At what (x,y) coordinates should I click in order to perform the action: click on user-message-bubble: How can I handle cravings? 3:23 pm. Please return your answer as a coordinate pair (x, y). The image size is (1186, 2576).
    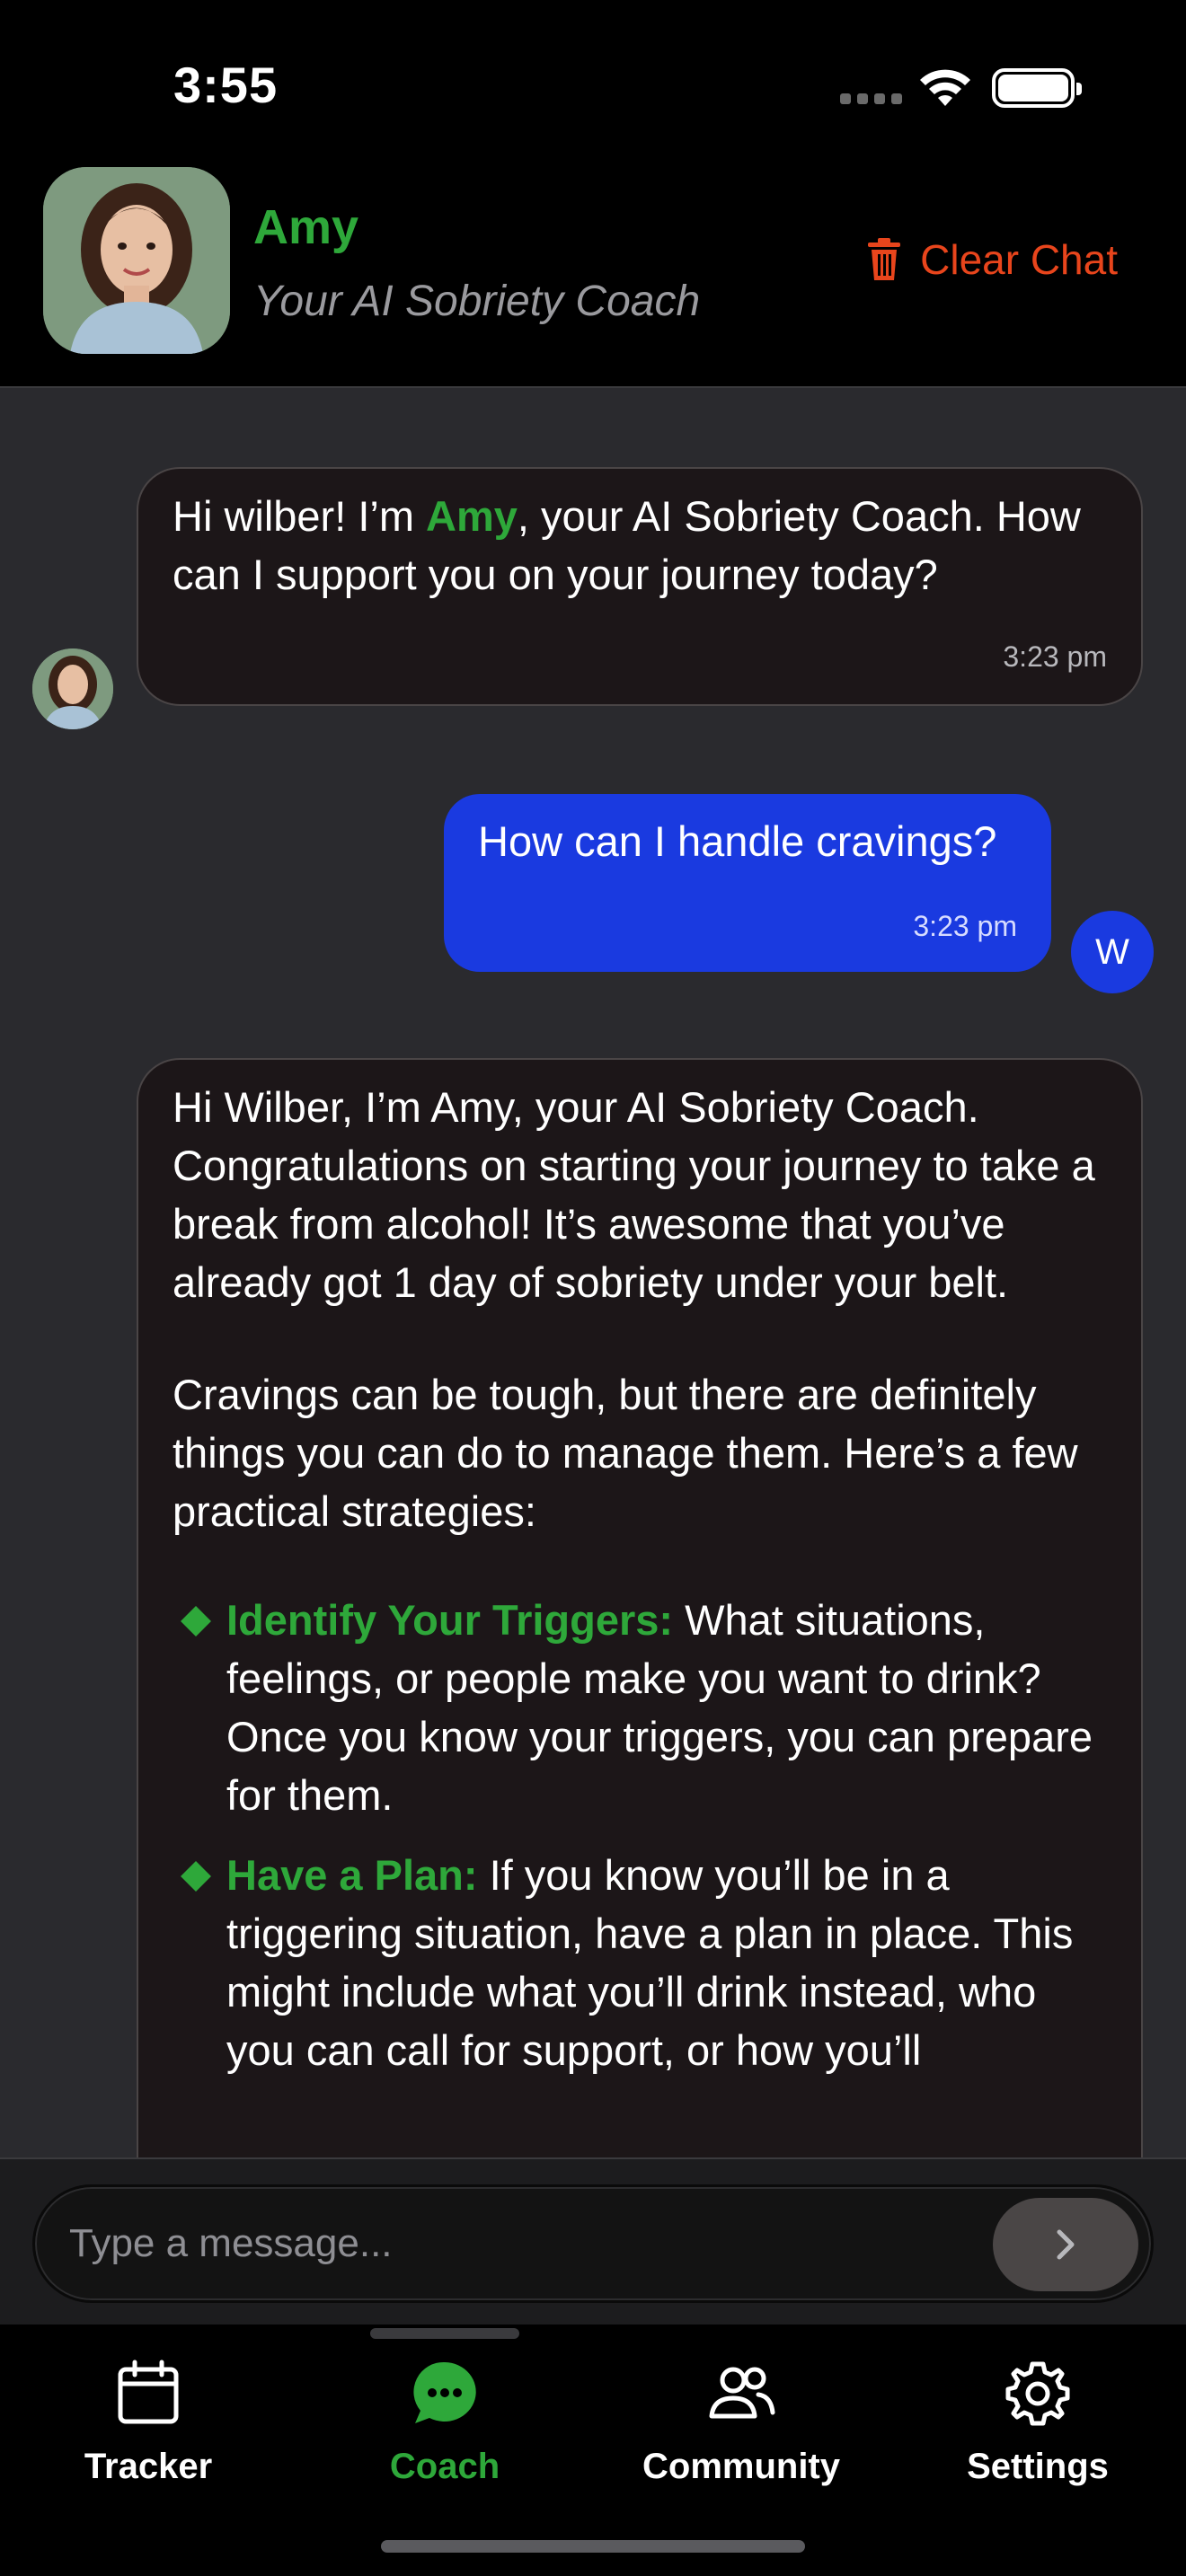
    Looking at the image, I should click on (747, 883).